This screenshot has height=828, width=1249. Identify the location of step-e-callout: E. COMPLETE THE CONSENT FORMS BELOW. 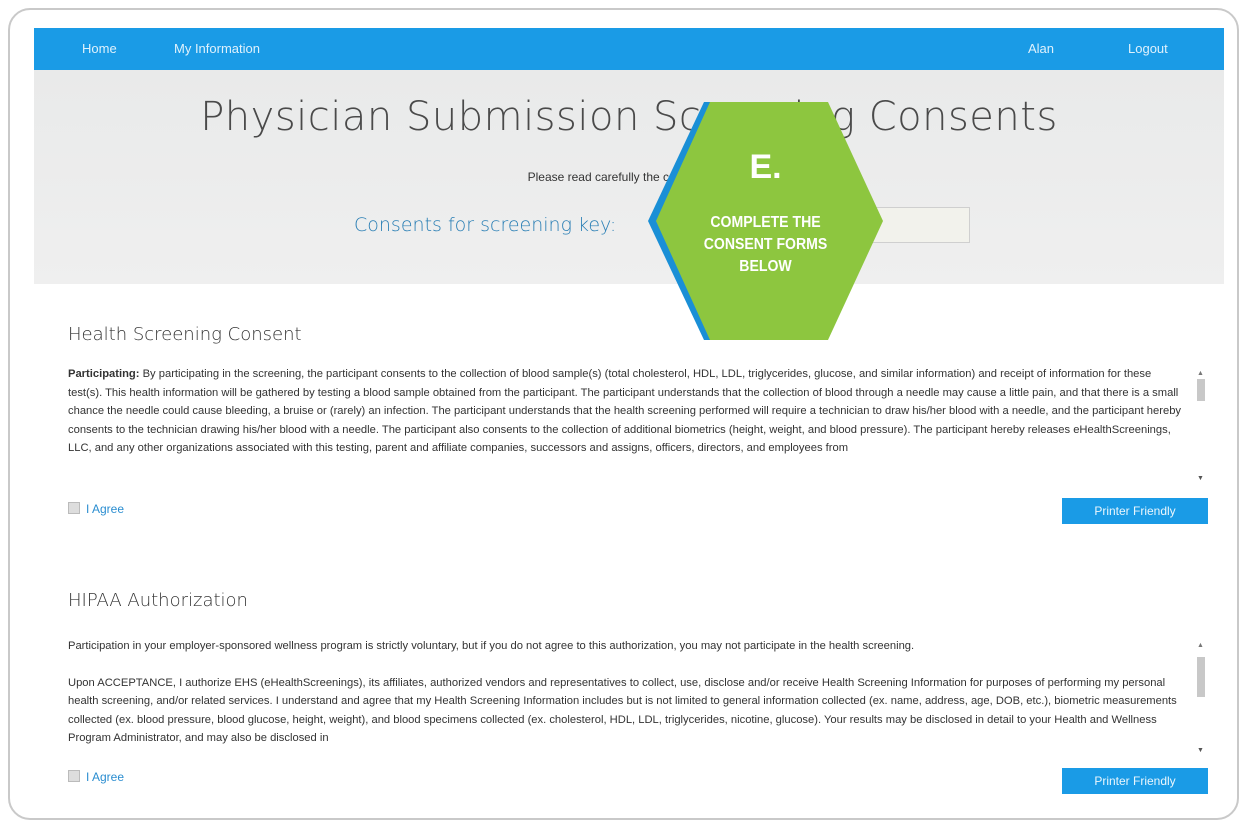
(765, 221).